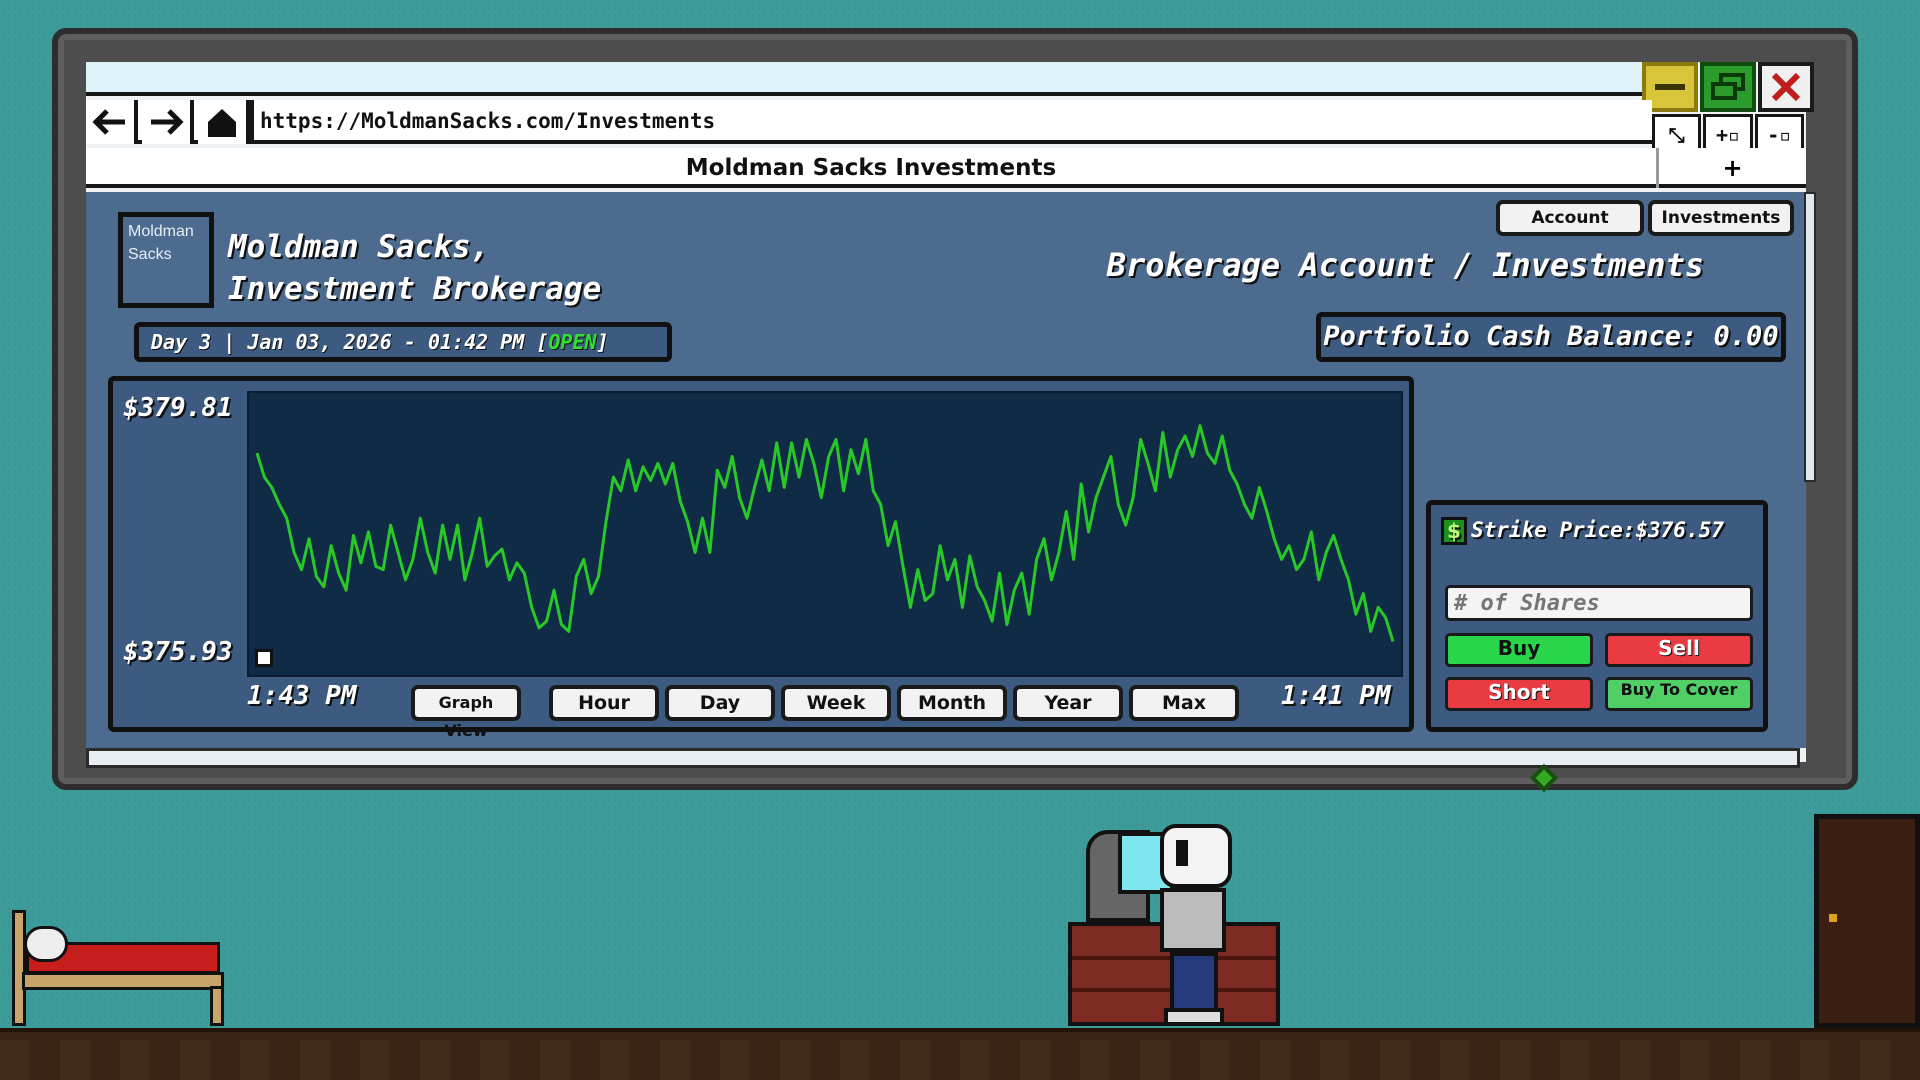  What do you see at coordinates (1670, 87) in the screenshot?
I see `minimize-icon` at bounding box center [1670, 87].